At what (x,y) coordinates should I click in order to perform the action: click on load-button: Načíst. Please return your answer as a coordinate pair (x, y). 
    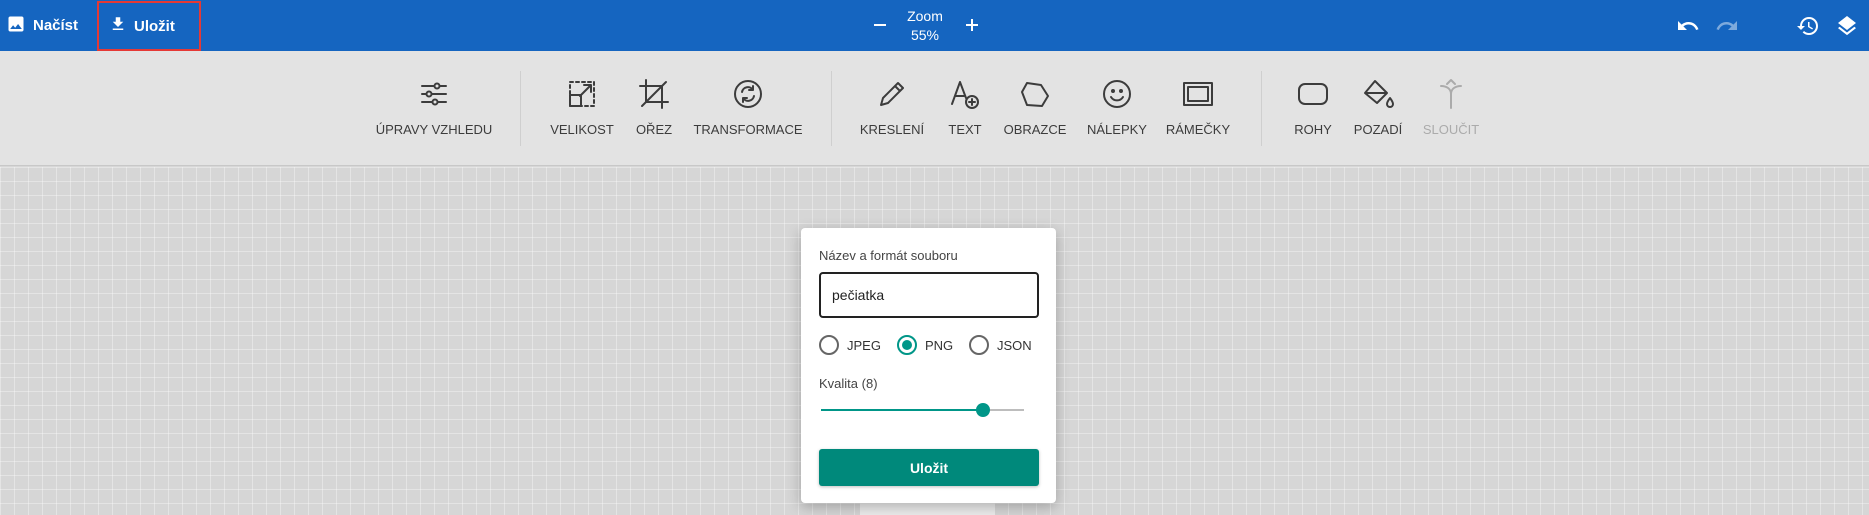
    Looking at the image, I should click on (42, 25).